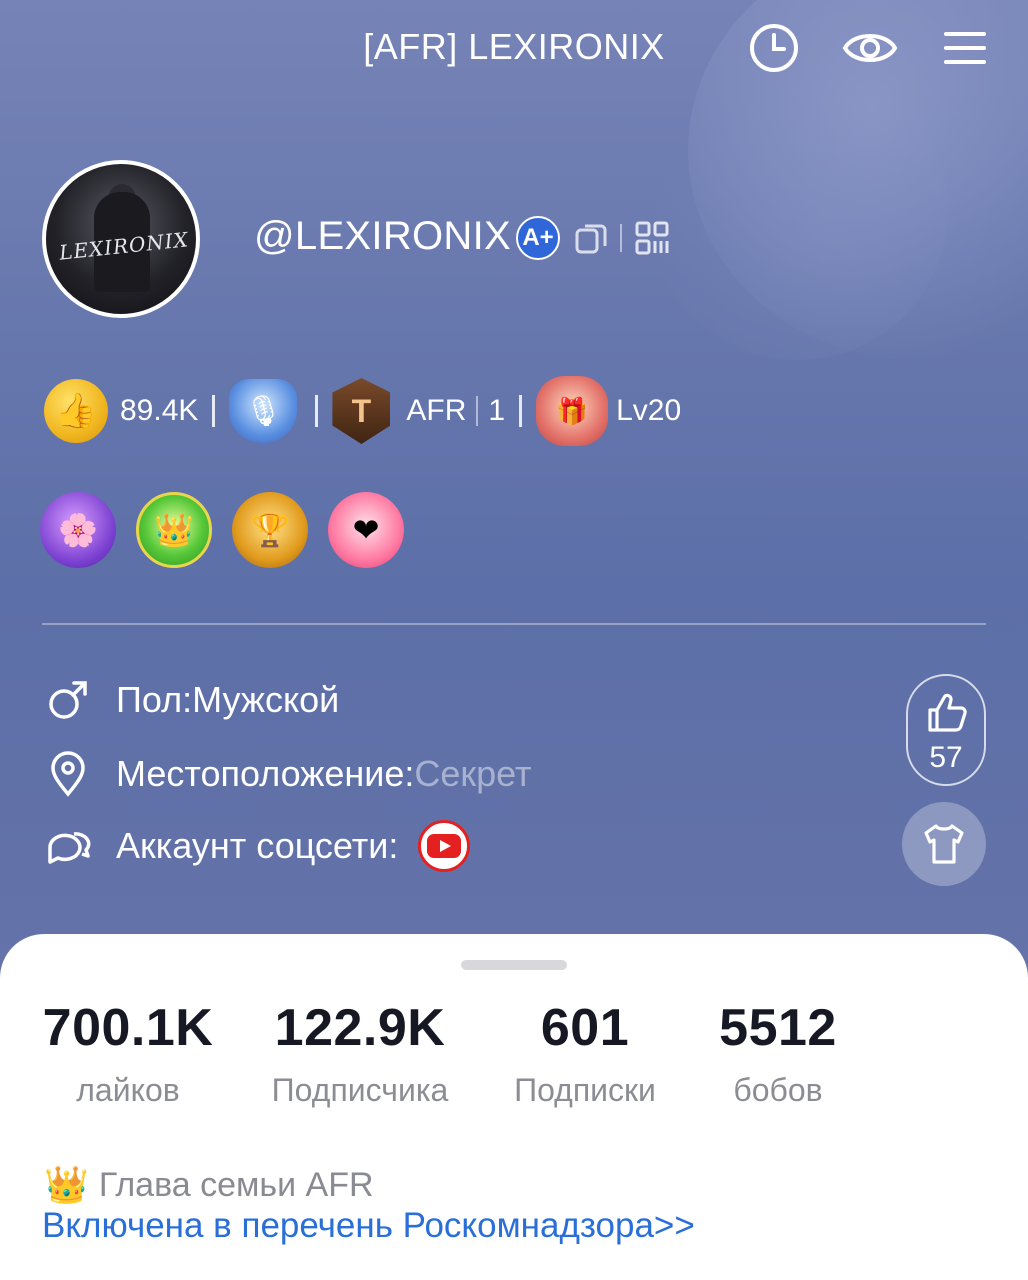 The image size is (1028, 1280). What do you see at coordinates (66, 1184) in the screenshot?
I see `crown-icon: 👑` at bounding box center [66, 1184].